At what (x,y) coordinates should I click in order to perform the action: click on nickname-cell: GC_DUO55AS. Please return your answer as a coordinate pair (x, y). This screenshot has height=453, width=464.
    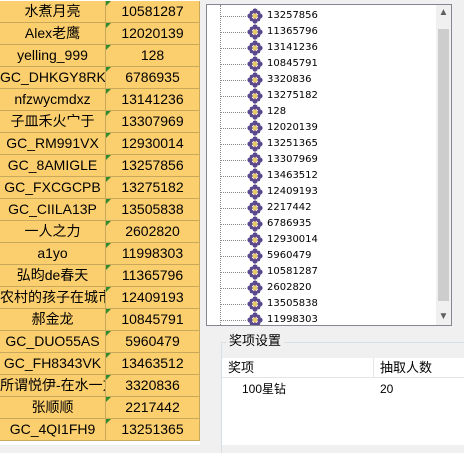
    Looking at the image, I should click on (53, 342).